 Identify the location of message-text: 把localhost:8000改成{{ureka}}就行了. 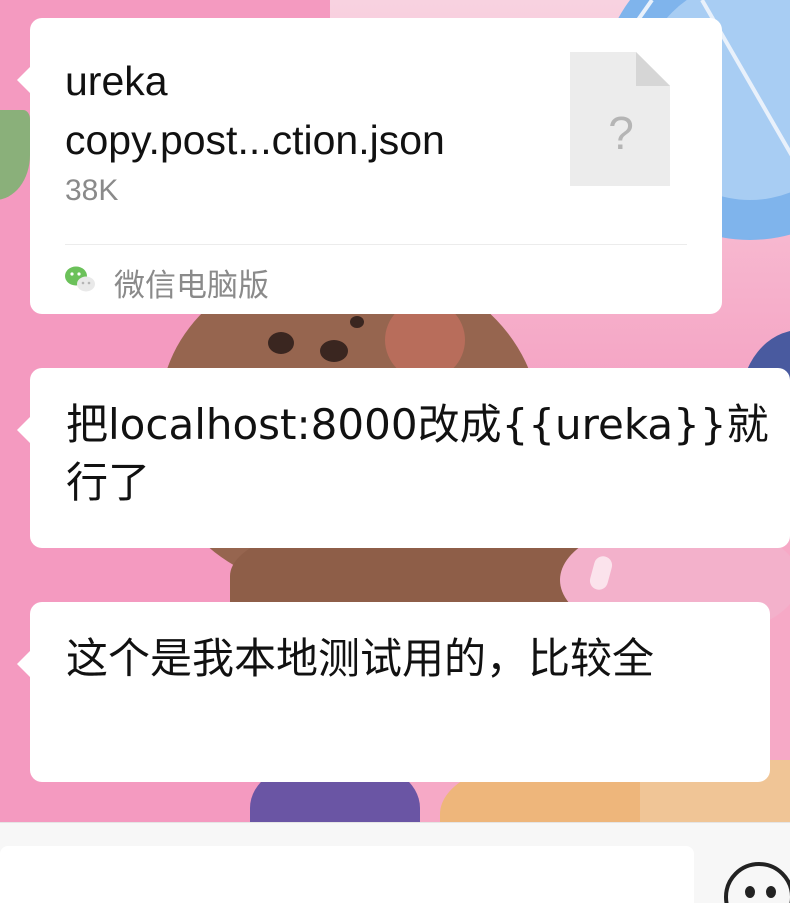
(417, 453).